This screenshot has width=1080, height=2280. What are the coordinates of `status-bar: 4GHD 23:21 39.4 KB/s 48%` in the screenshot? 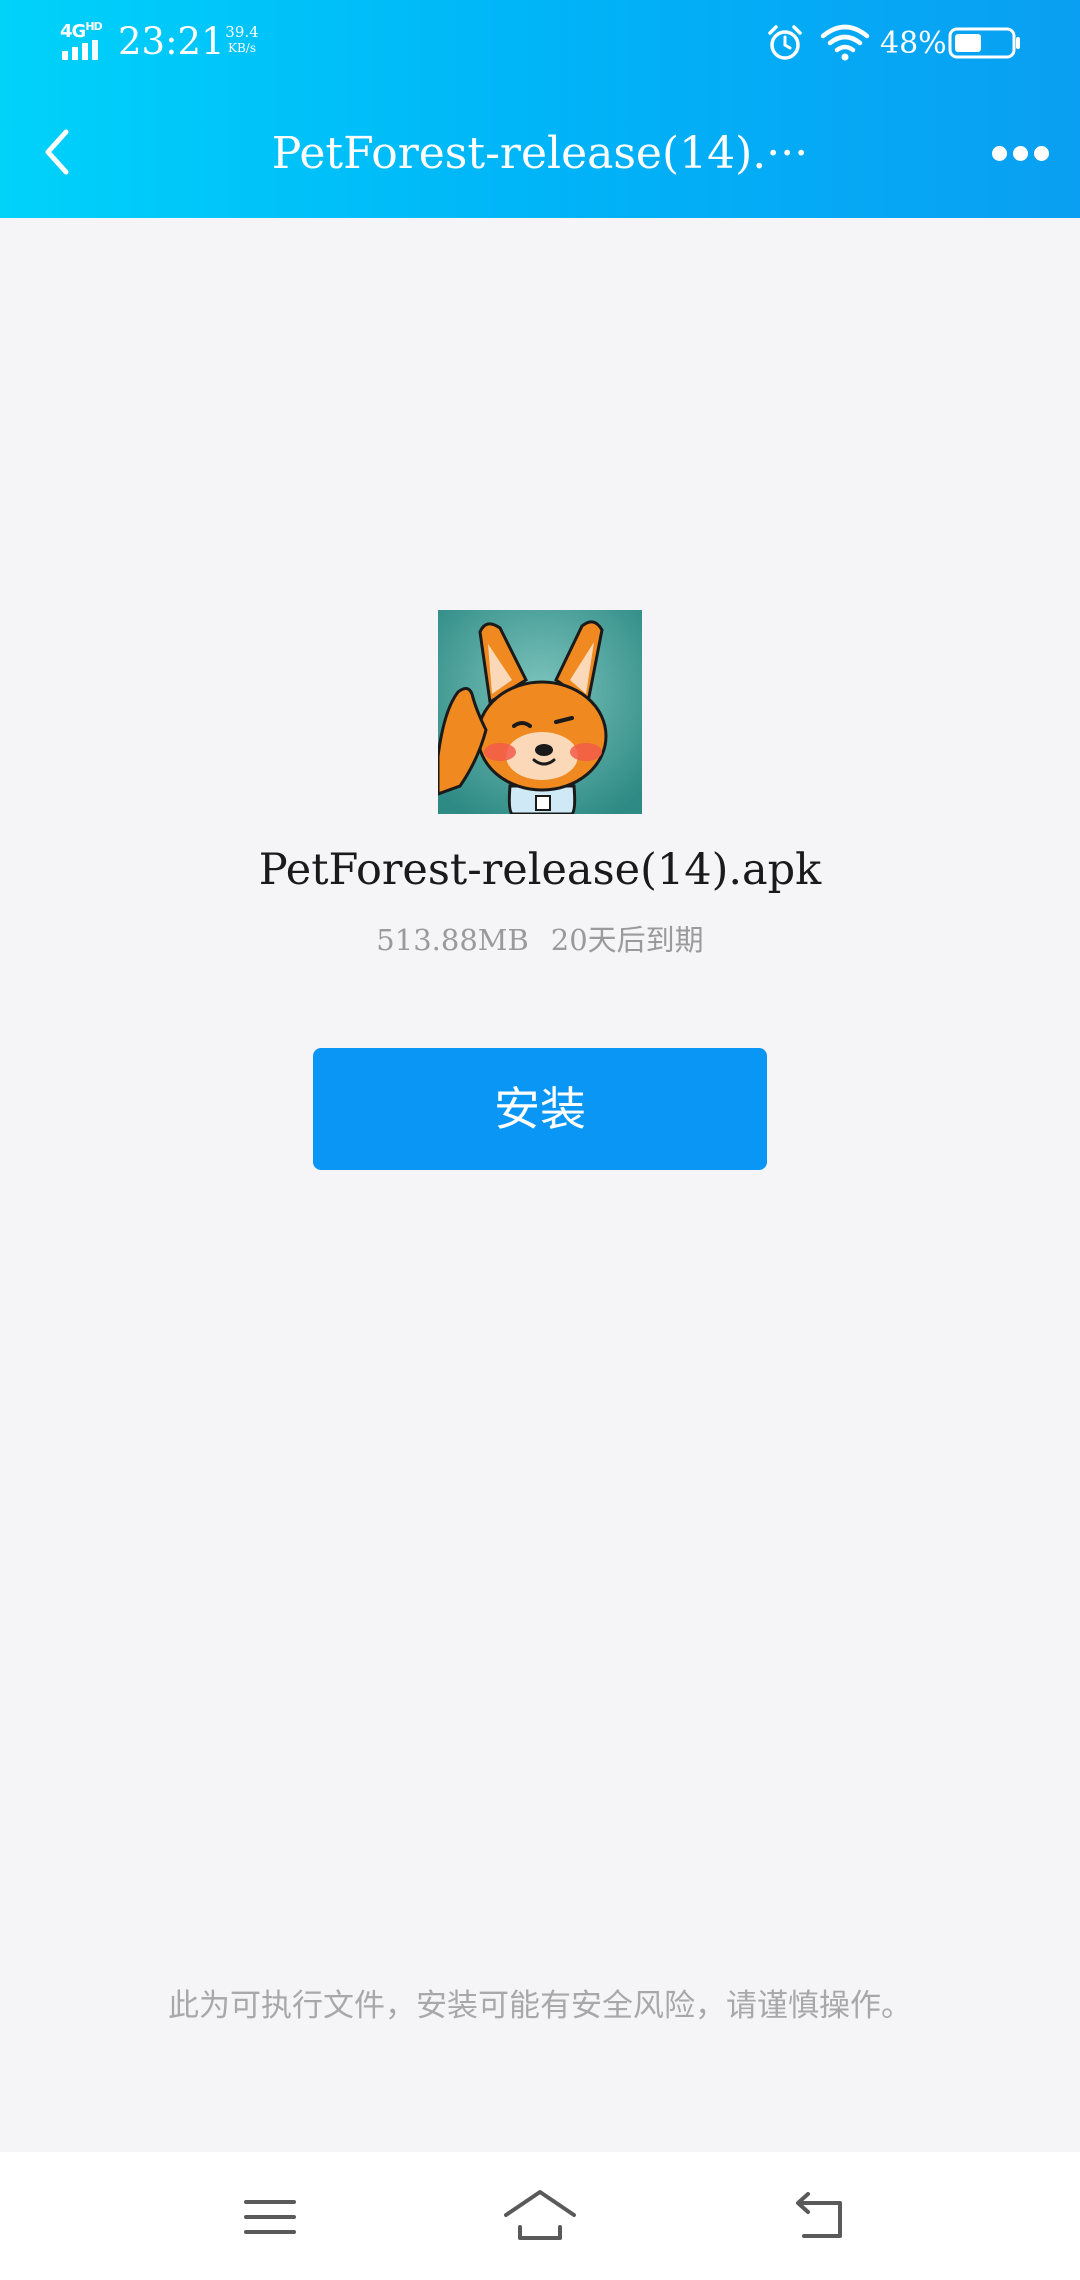 It's located at (540, 42).